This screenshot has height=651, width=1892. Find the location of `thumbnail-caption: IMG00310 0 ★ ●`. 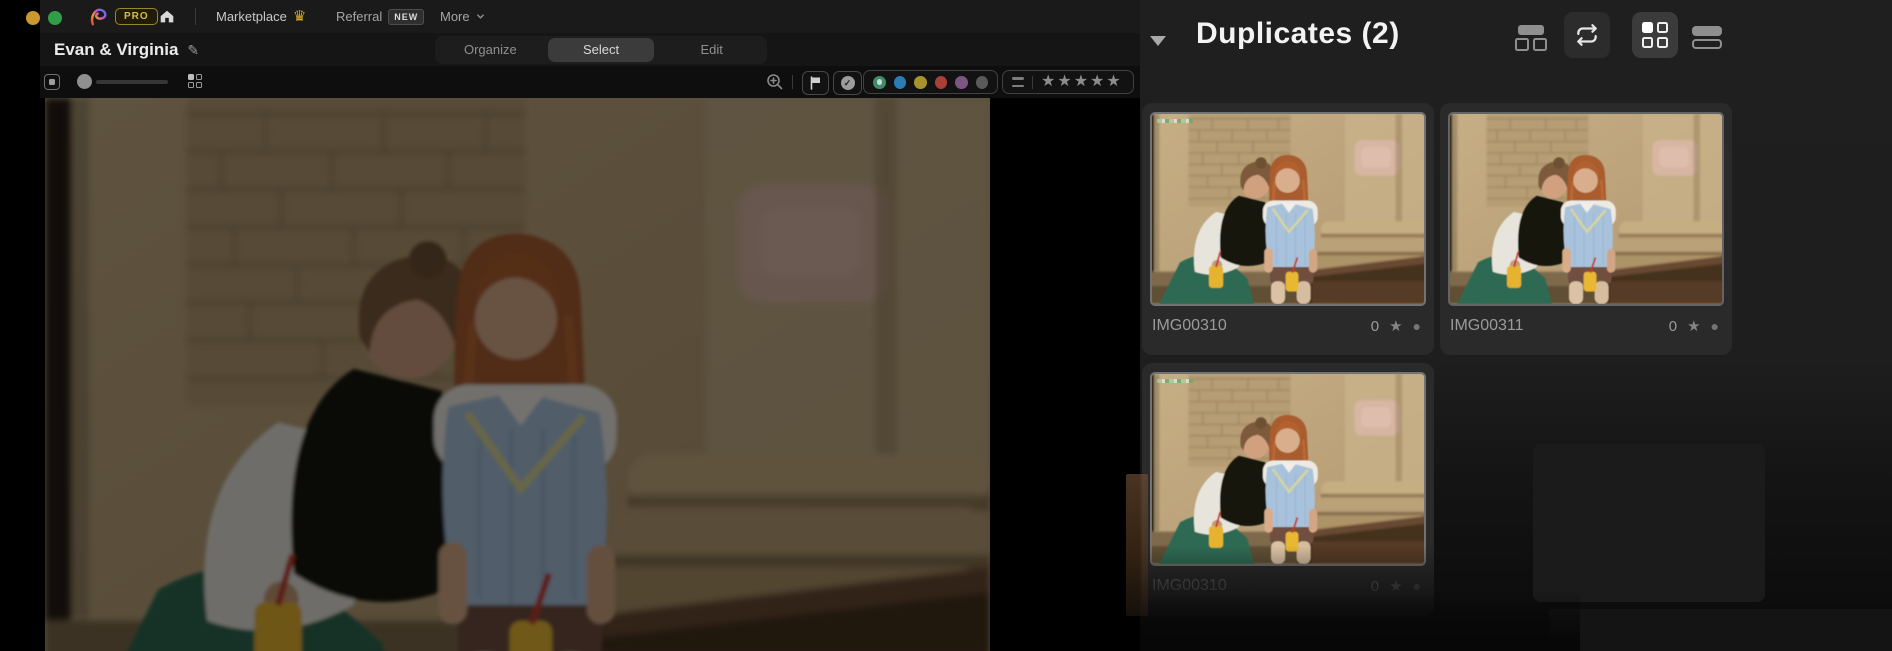

thumbnail-caption: IMG00310 0 ★ ● is located at coordinates (1286, 326).